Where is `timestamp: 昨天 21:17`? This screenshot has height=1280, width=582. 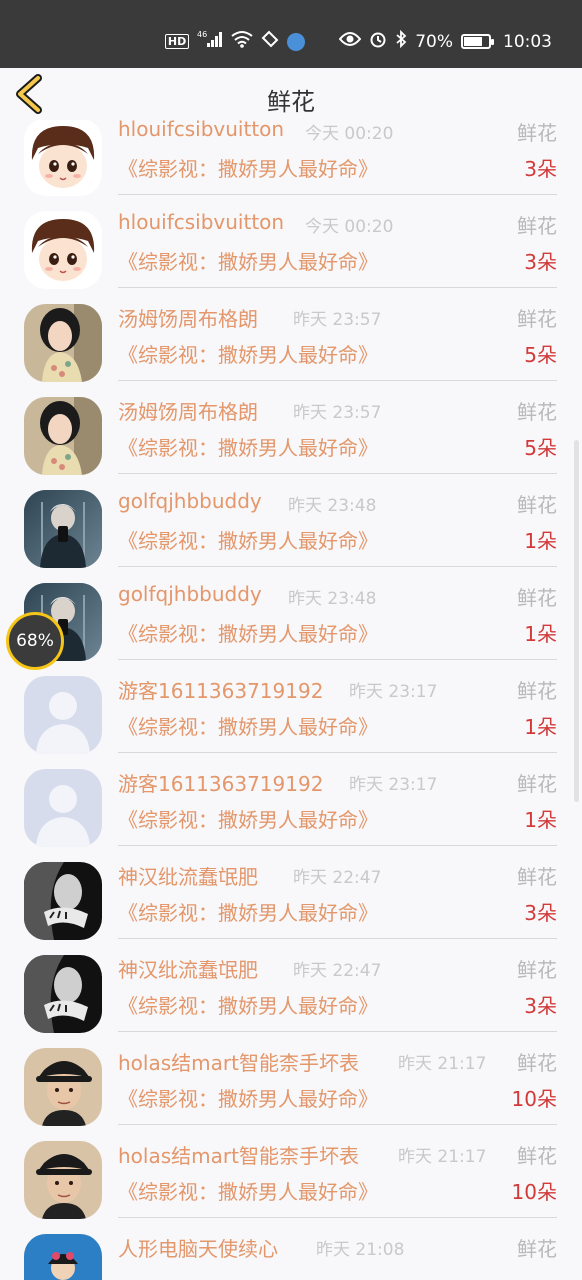
timestamp: 昨天 21:17 is located at coordinates (442, 1157).